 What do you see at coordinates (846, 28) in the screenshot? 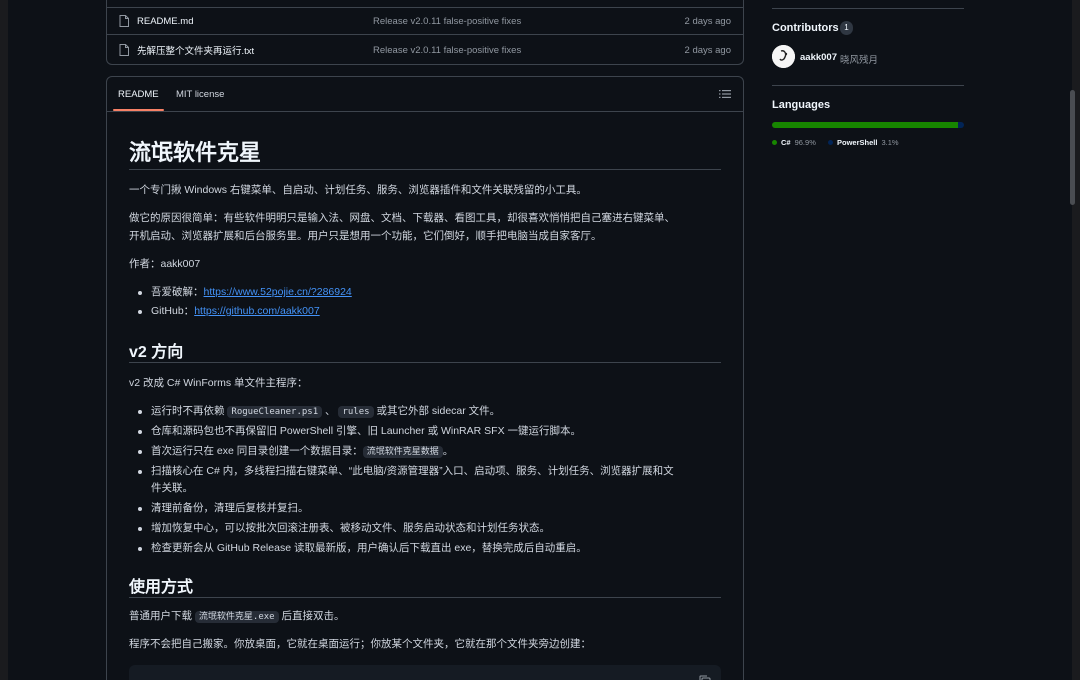
I see `contributors-count: 1` at bounding box center [846, 28].